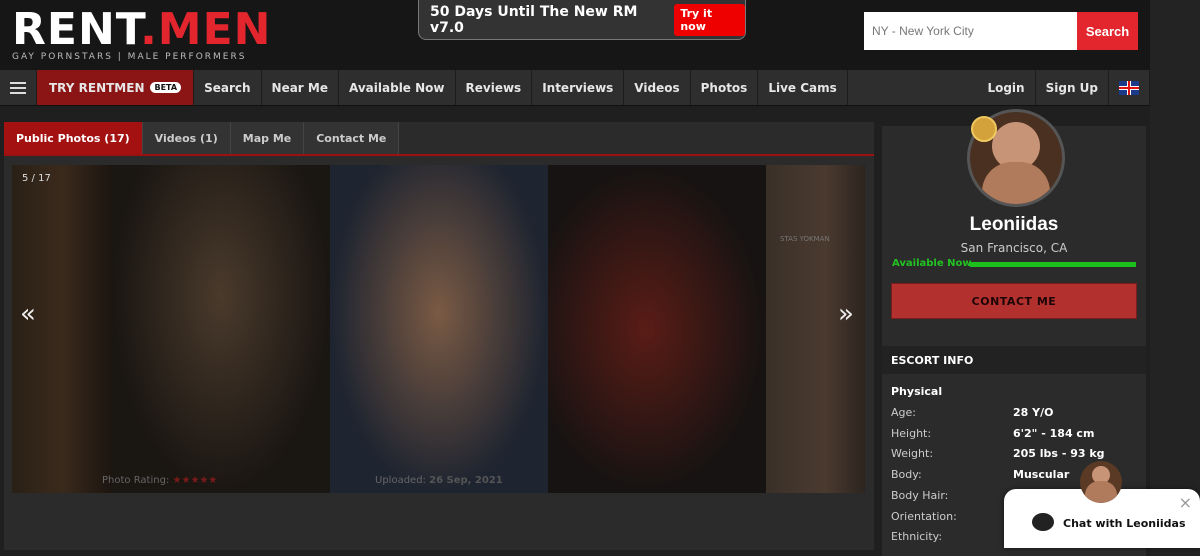 This screenshot has width=1200, height=556. What do you see at coordinates (534, 19) in the screenshot?
I see `promo-text: 50 Days Until The New RM v7.0` at bounding box center [534, 19].